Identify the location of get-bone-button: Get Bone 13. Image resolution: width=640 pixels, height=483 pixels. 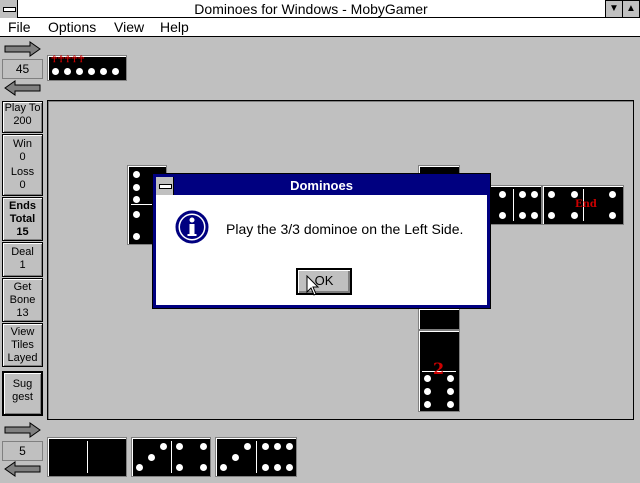
(22, 300).